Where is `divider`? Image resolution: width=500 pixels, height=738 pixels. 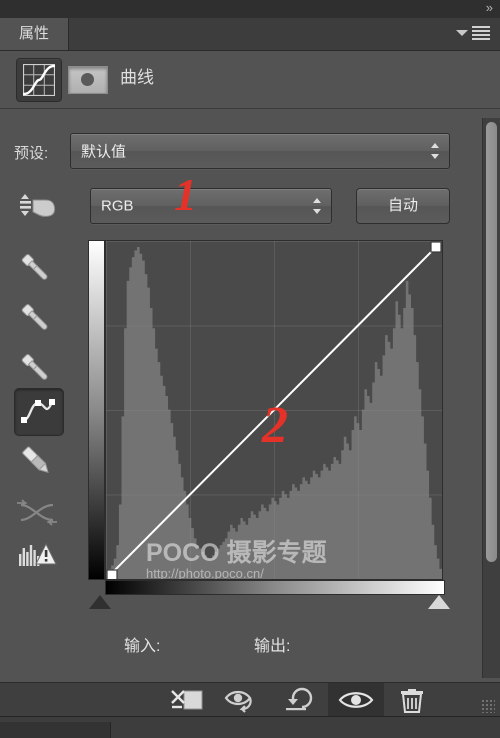
divider is located at coordinates (250, 108).